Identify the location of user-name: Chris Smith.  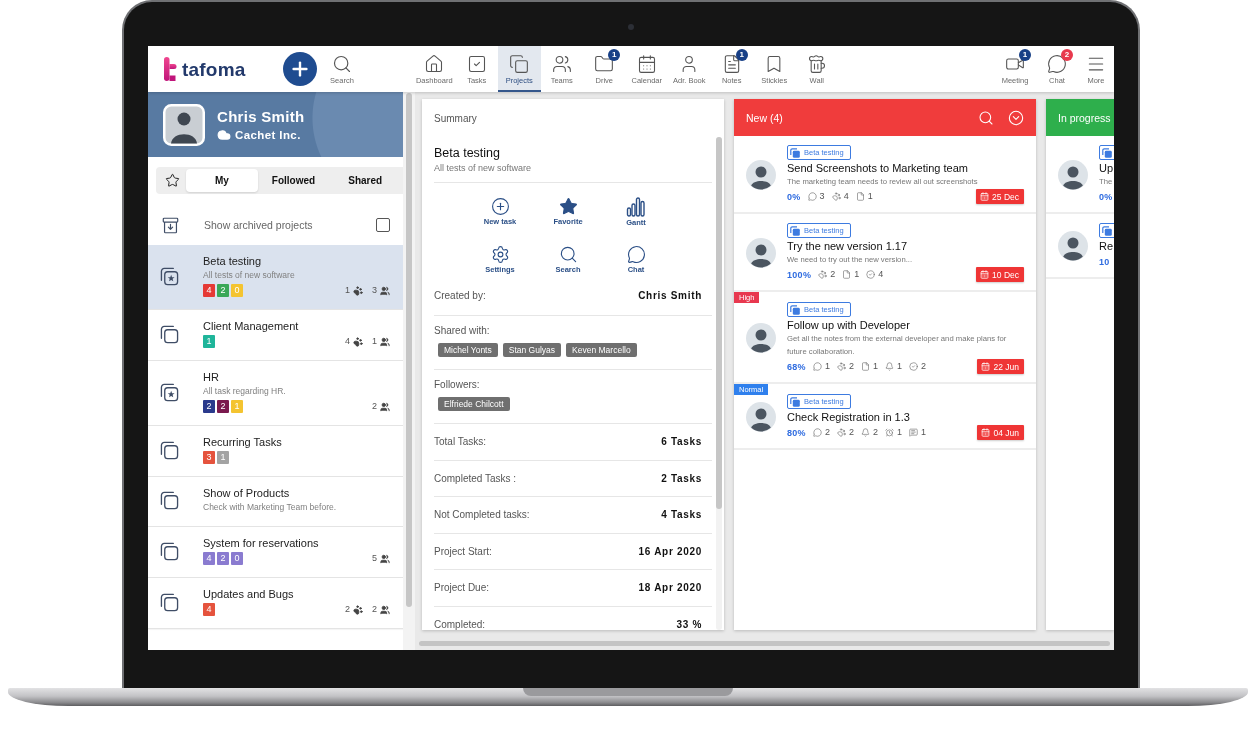
(261, 116).